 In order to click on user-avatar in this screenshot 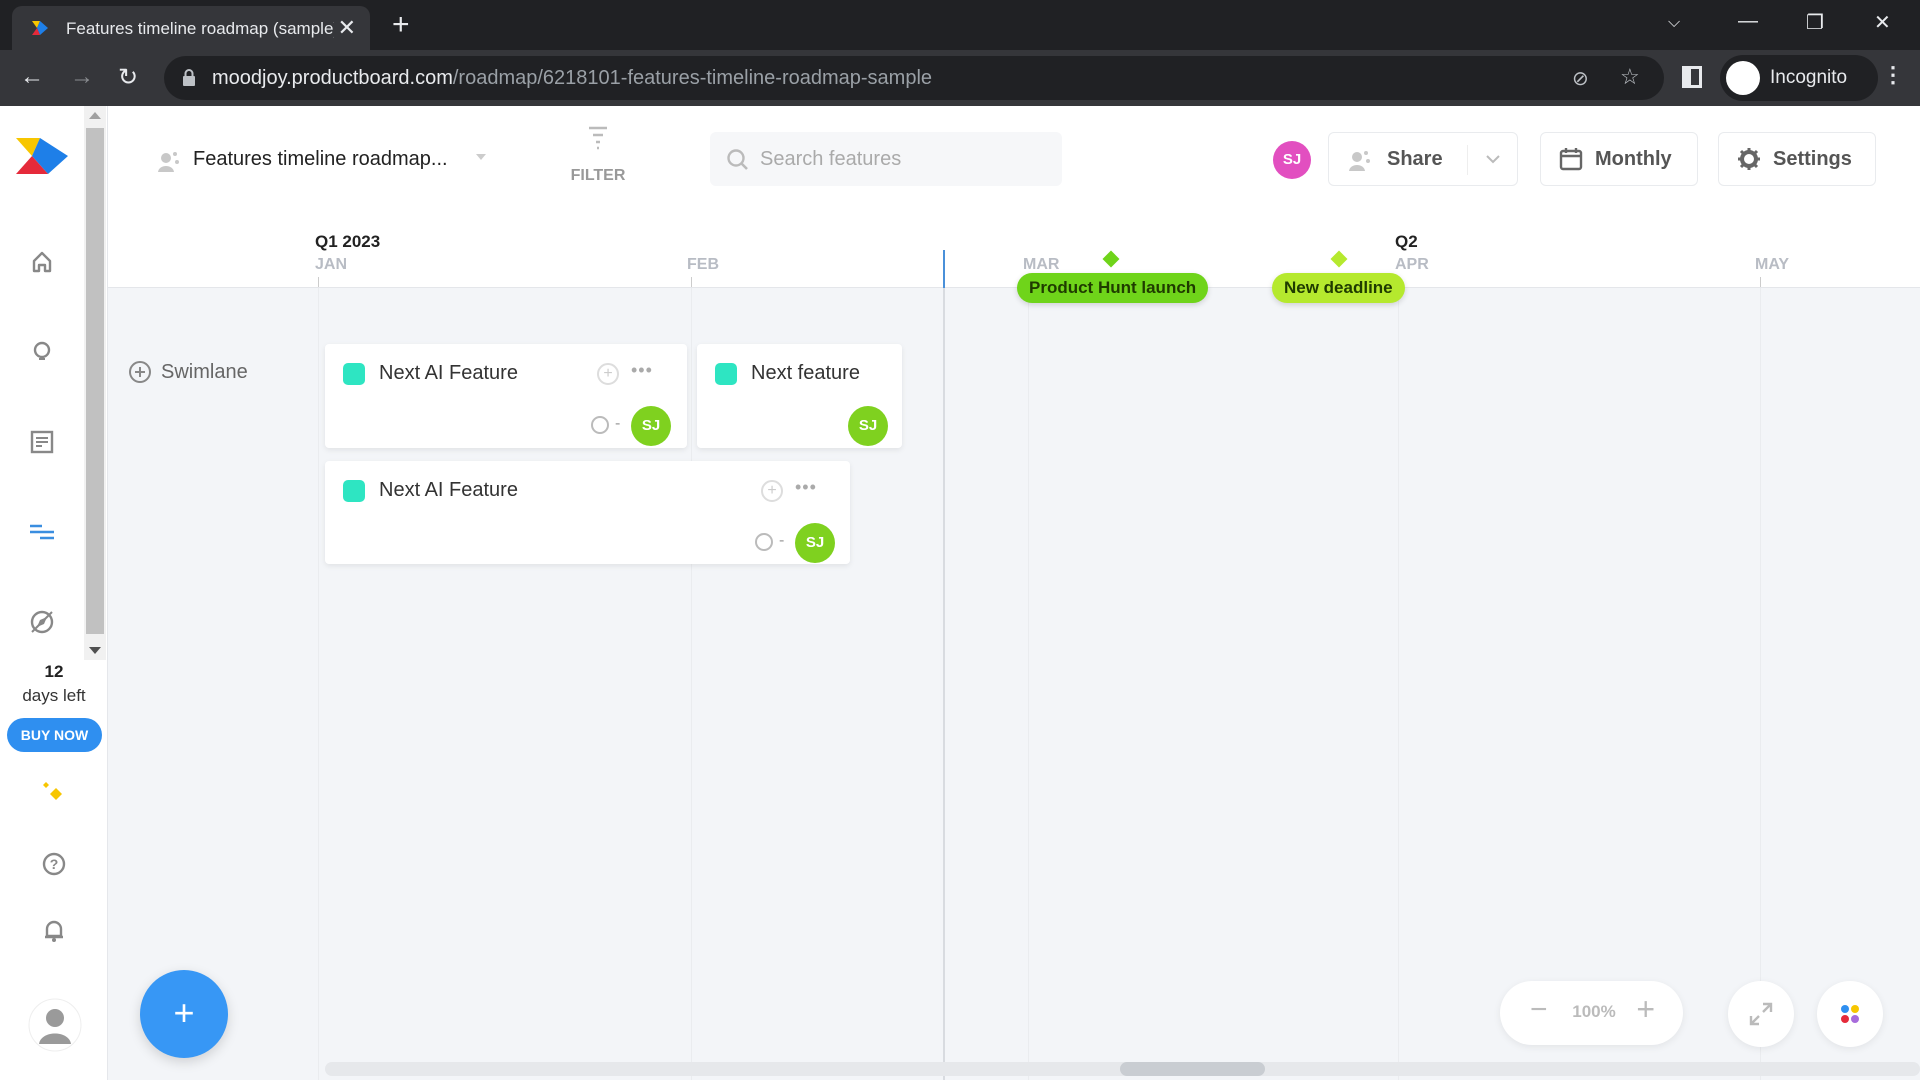, I will do `click(55, 1025)`.